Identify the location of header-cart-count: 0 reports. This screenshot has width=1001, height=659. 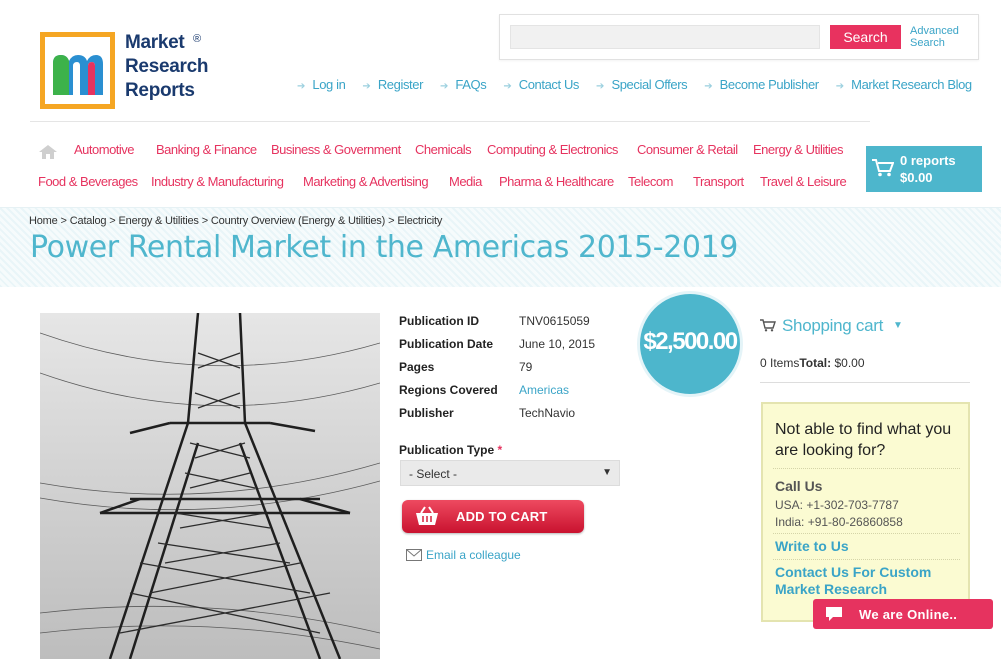
(928, 160).